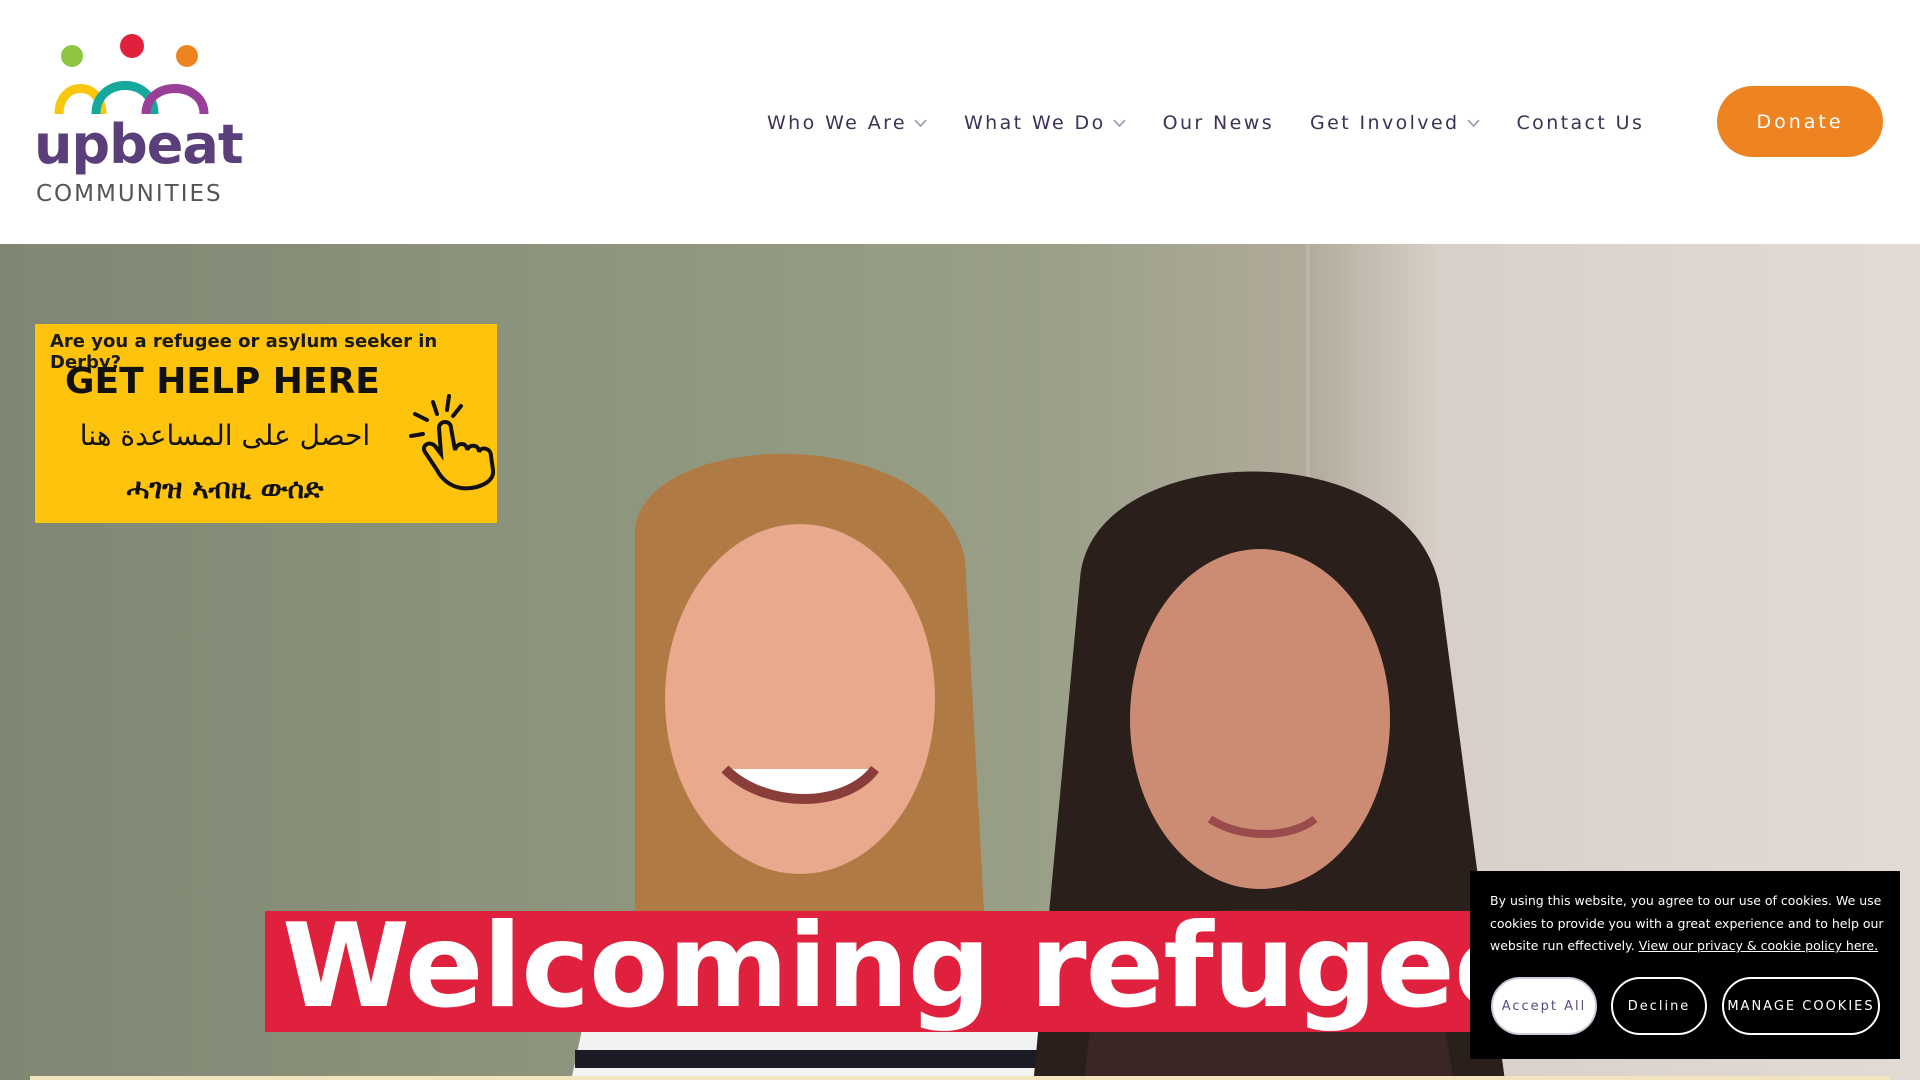  What do you see at coordinates (907, 966) in the screenshot?
I see `hero-headline: Welcoming refugee` at bounding box center [907, 966].